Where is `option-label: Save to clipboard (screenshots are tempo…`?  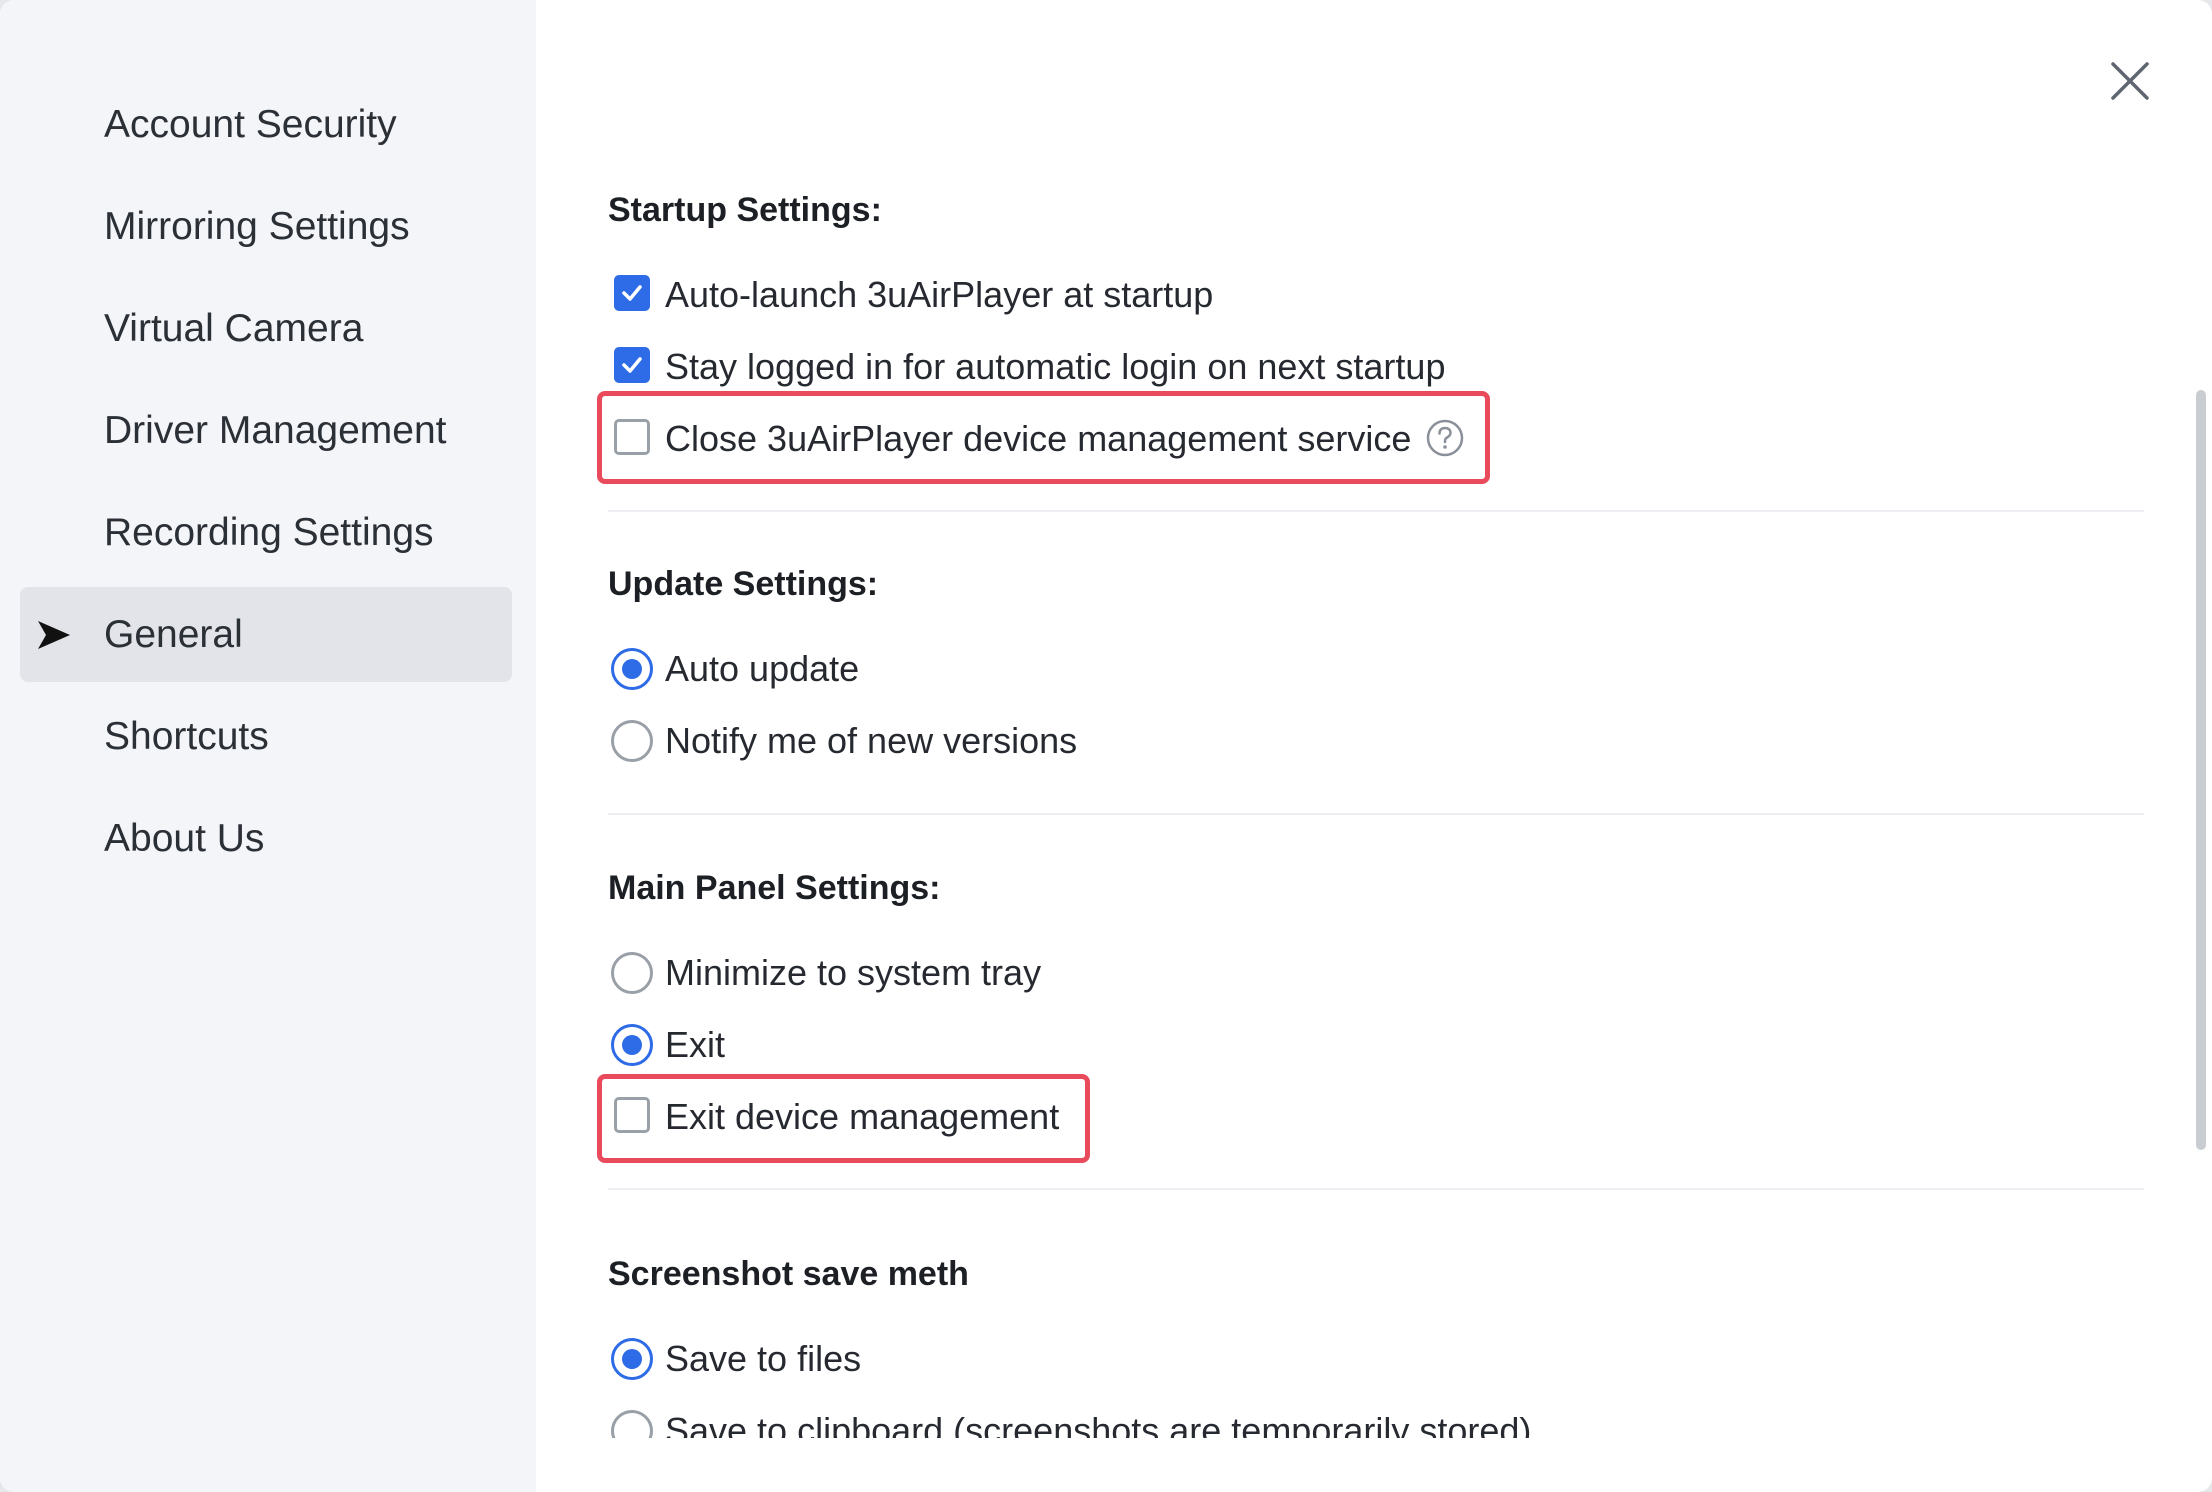
option-label: Save to clipboard (screenshots are tempo… is located at coordinates (1098, 1424).